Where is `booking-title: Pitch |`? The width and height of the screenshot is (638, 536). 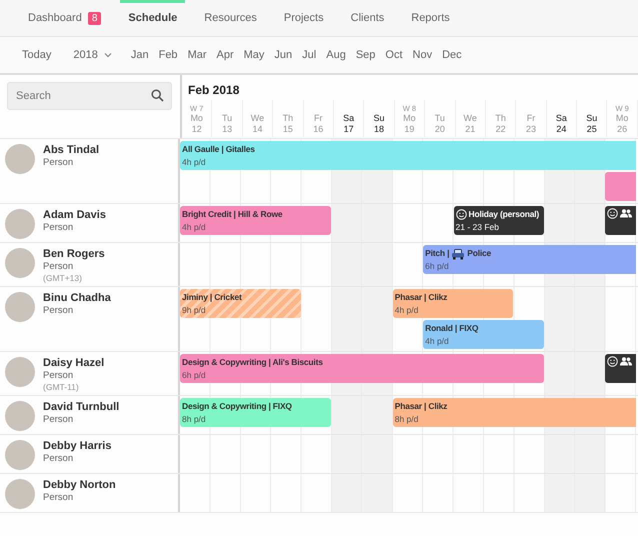
booking-title: Pitch | is located at coordinates (437, 253).